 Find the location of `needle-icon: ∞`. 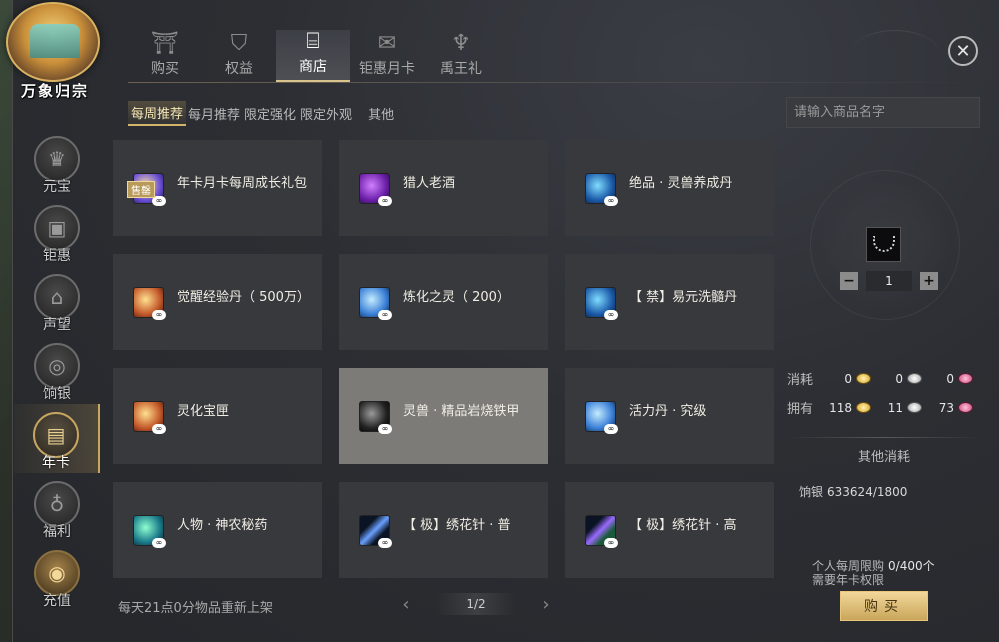

needle-icon: ∞ is located at coordinates (375, 531).